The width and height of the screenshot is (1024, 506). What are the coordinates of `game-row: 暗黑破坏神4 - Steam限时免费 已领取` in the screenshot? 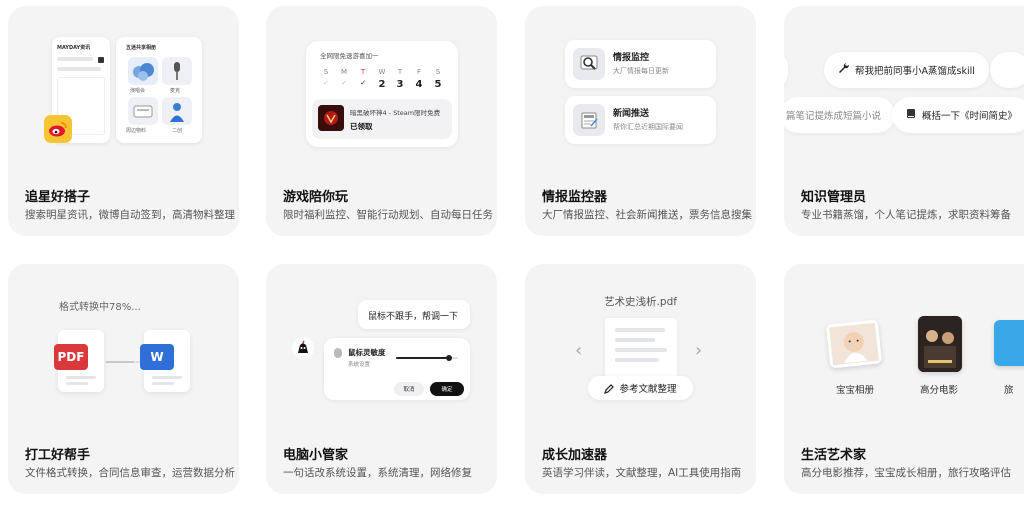 It's located at (382, 119).